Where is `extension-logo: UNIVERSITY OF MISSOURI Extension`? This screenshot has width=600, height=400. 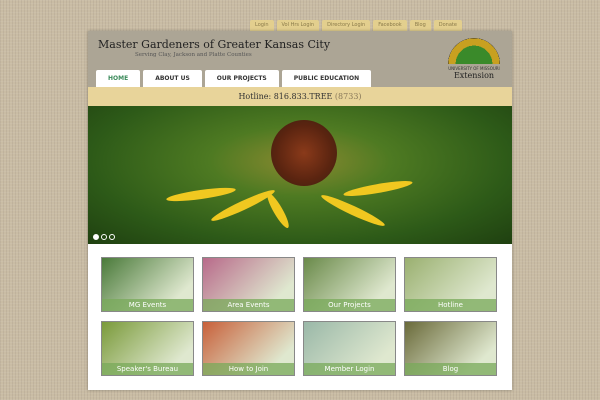
extension-logo: UNIVERSITY OF MISSOURI Extension is located at coordinates (474, 60).